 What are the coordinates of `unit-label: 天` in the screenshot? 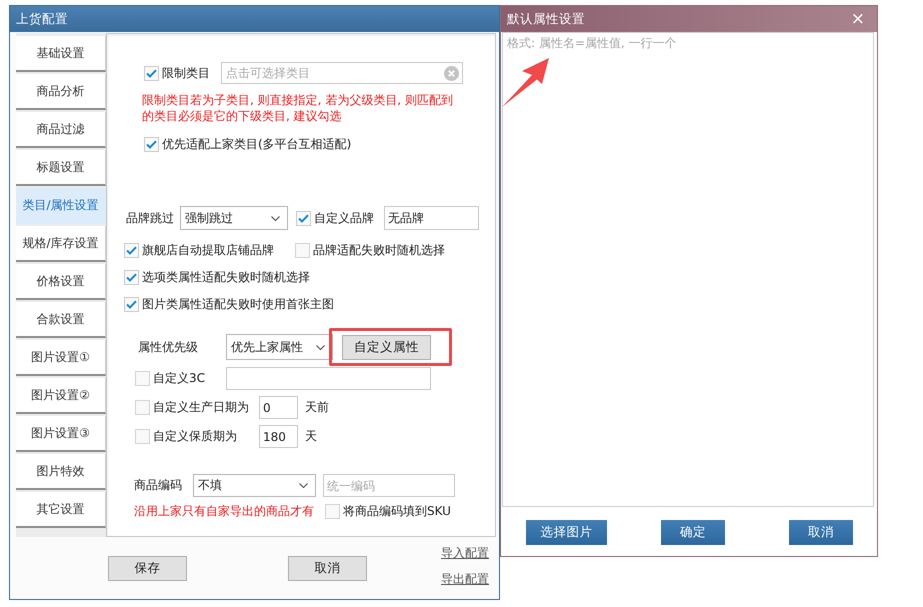 It's located at (311, 436).